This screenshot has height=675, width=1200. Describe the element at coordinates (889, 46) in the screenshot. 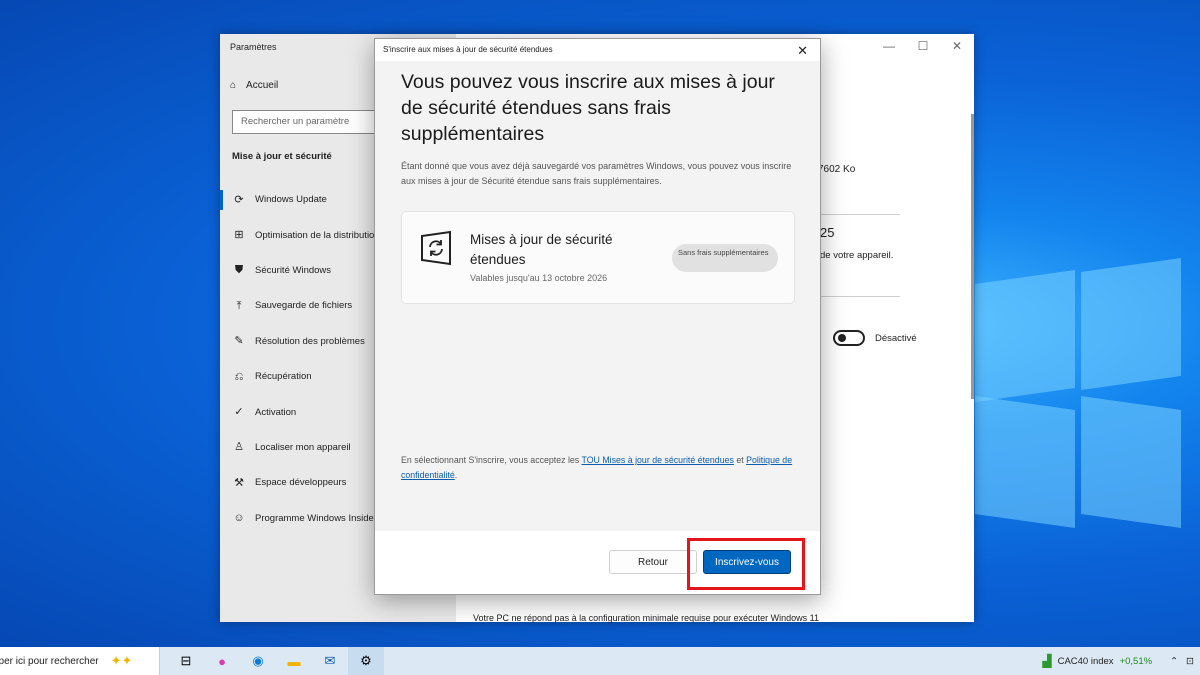

I see `minimize-icon: —` at that location.